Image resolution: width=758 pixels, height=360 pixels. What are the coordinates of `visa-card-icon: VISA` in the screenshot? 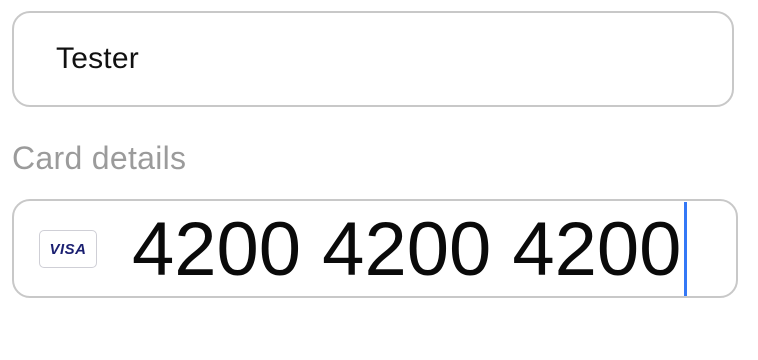 It's located at (68, 249).